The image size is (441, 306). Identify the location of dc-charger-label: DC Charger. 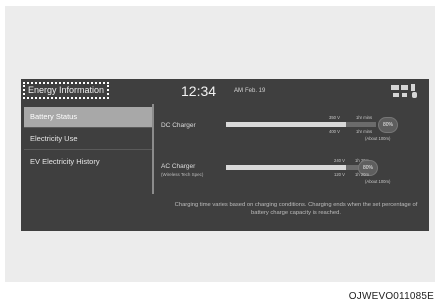
(178, 125).